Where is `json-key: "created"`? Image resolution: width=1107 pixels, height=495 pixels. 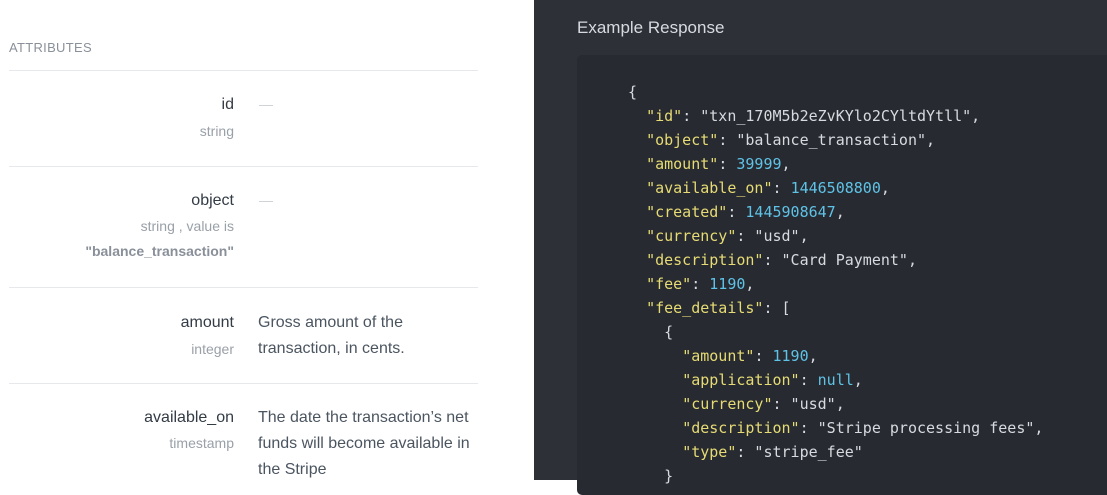 json-key: "created" is located at coordinates (687, 212).